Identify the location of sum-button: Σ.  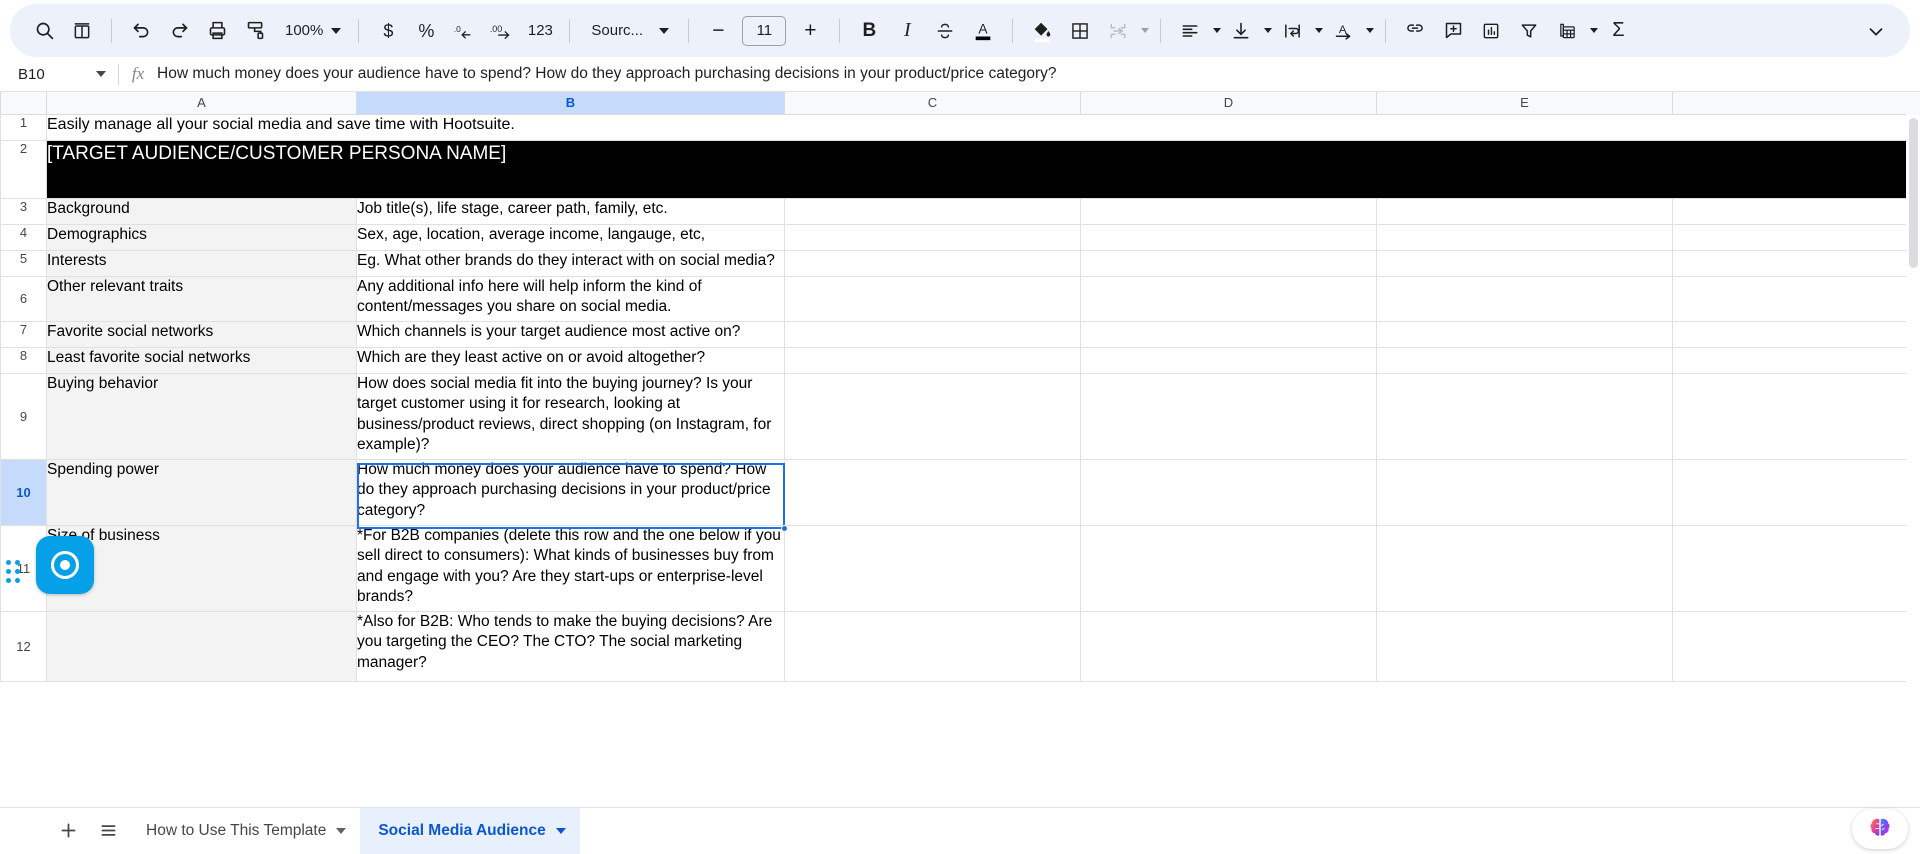
(1618, 31).